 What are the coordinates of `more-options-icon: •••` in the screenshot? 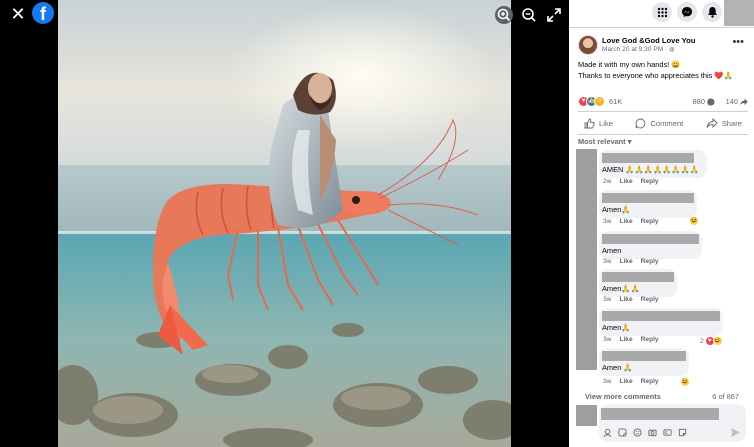 It's located at (738, 42).